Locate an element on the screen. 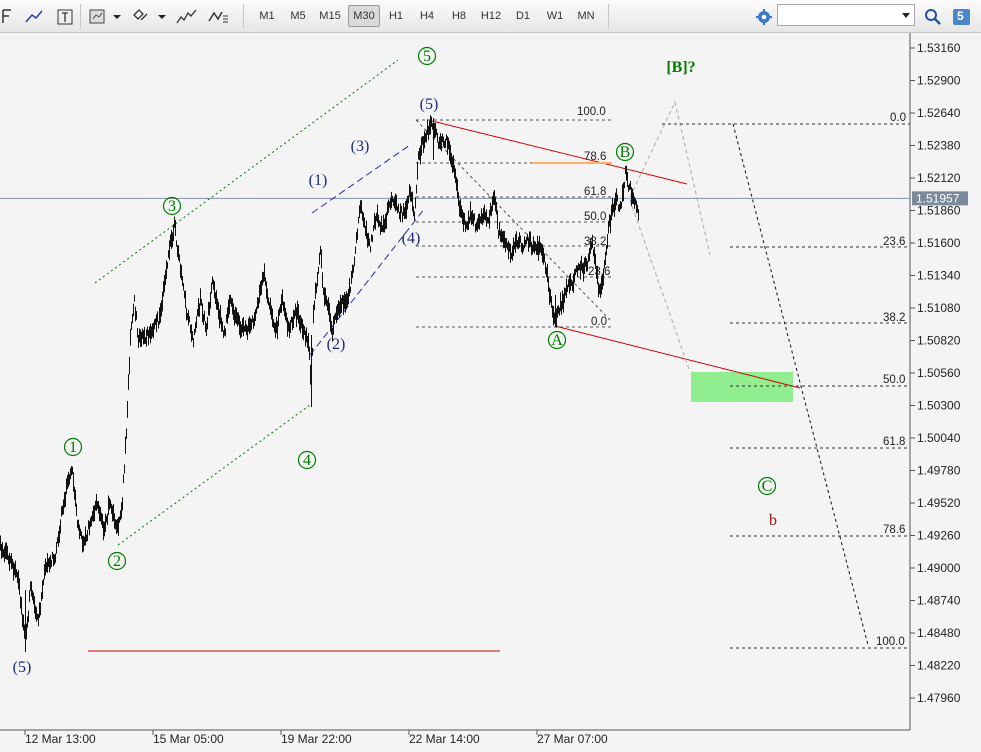 The width and height of the screenshot is (981, 752). time-tick-label: 19 Mar 22:00 is located at coordinates (316, 739).